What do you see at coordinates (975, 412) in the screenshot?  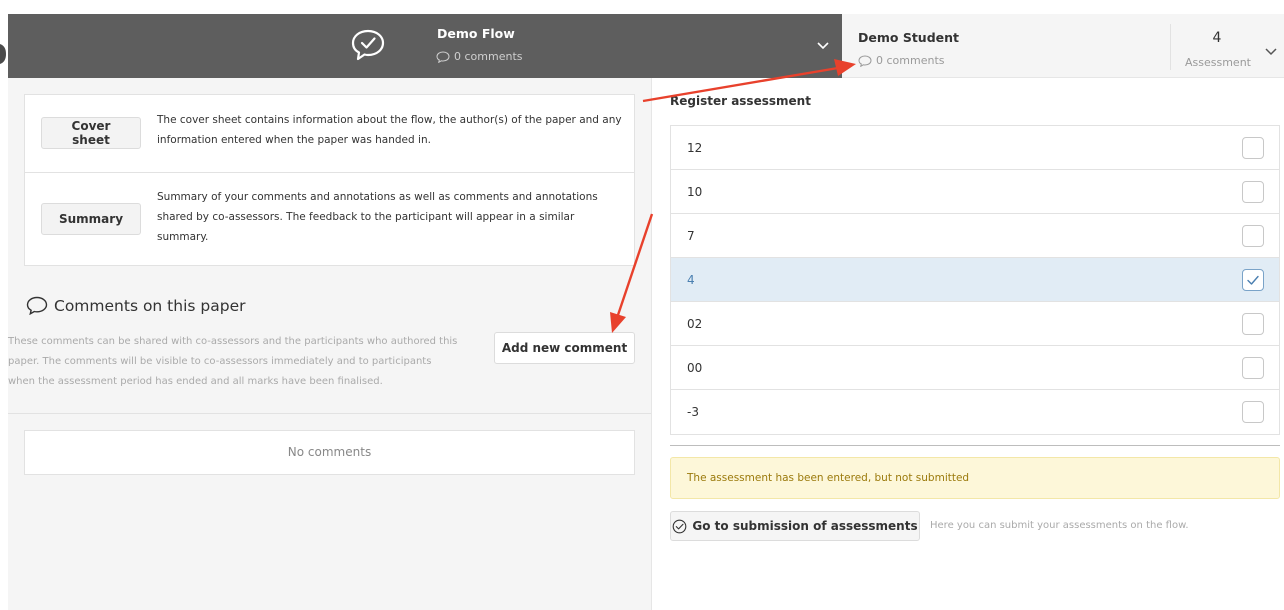 I see `grade-option-minus-3: -3` at bounding box center [975, 412].